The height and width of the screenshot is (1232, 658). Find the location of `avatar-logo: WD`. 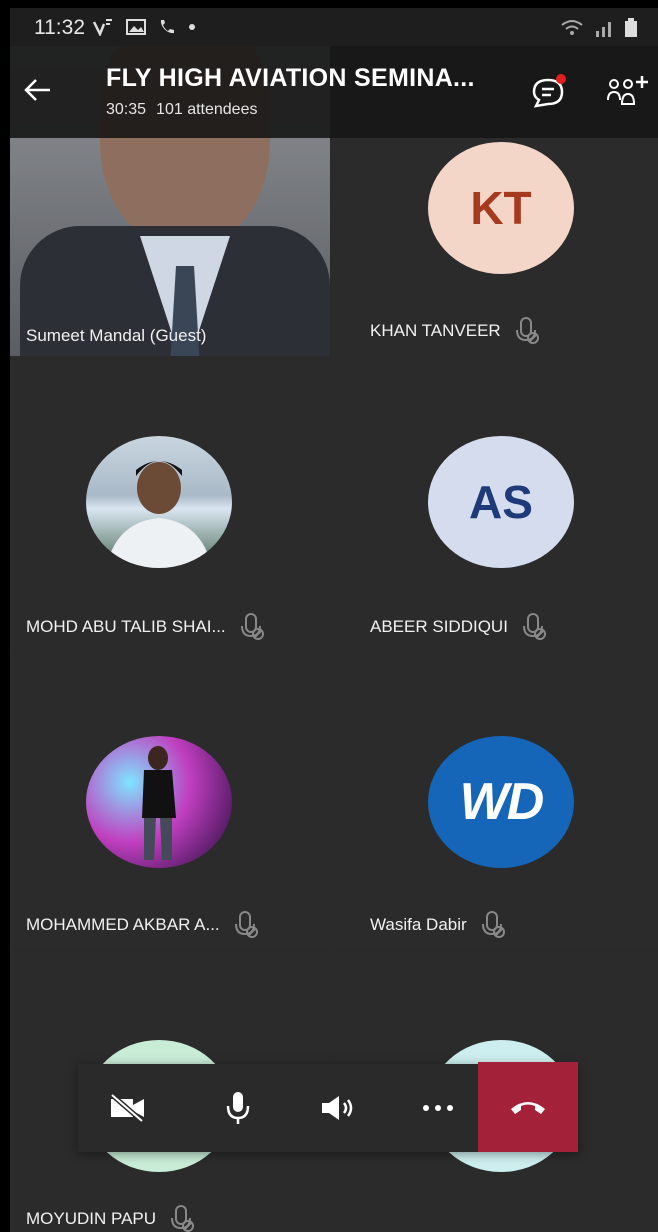

avatar-logo: WD is located at coordinates (501, 802).